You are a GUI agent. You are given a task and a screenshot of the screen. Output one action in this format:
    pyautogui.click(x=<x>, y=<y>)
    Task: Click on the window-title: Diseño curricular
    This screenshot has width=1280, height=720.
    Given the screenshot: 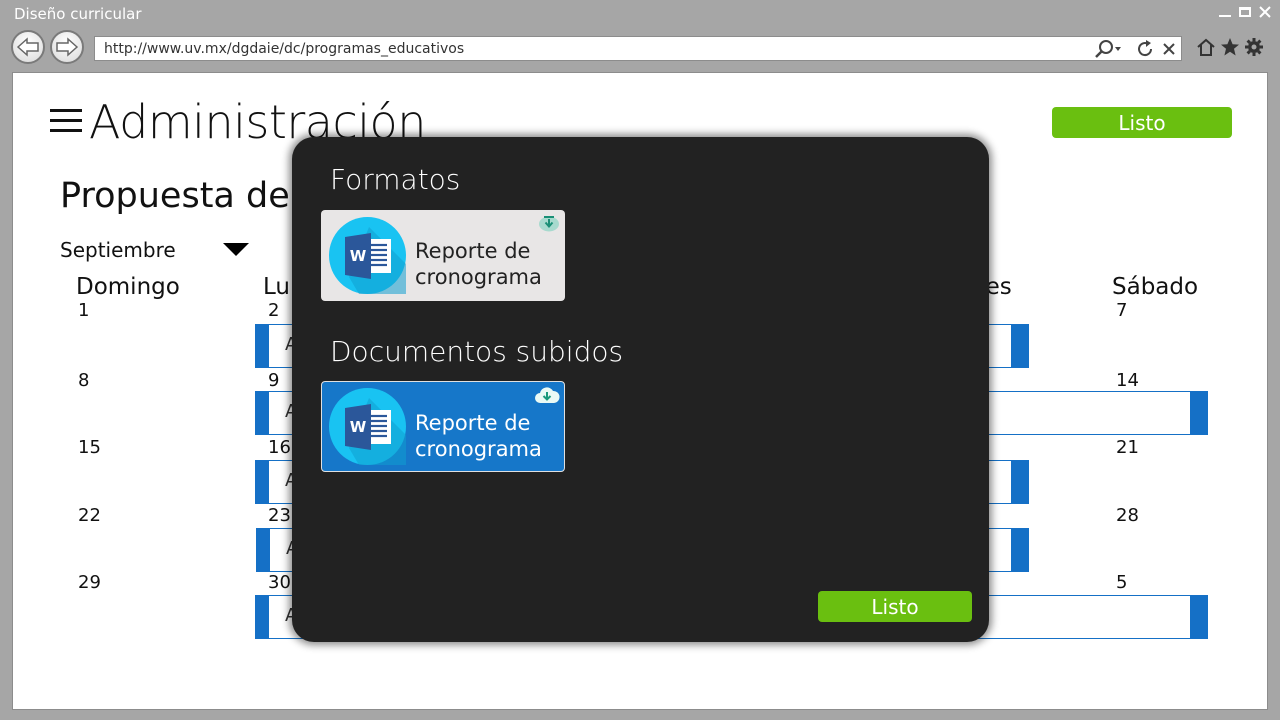 What is the action you would take?
    pyautogui.click(x=78, y=14)
    